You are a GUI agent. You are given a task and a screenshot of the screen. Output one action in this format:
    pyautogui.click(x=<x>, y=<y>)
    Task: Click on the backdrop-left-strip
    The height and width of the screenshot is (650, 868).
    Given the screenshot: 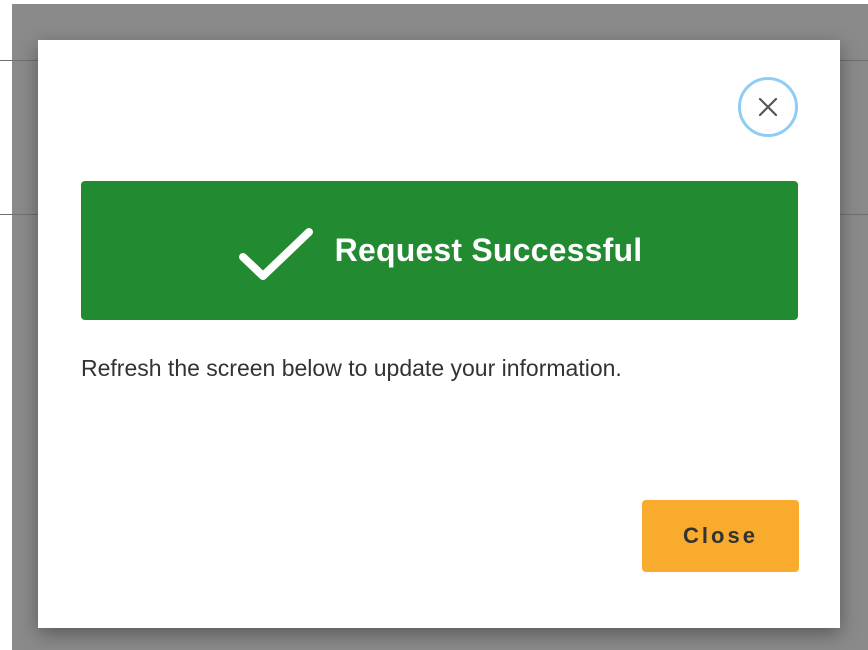 What is the action you would take?
    pyautogui.click(x=6, y=325)
    